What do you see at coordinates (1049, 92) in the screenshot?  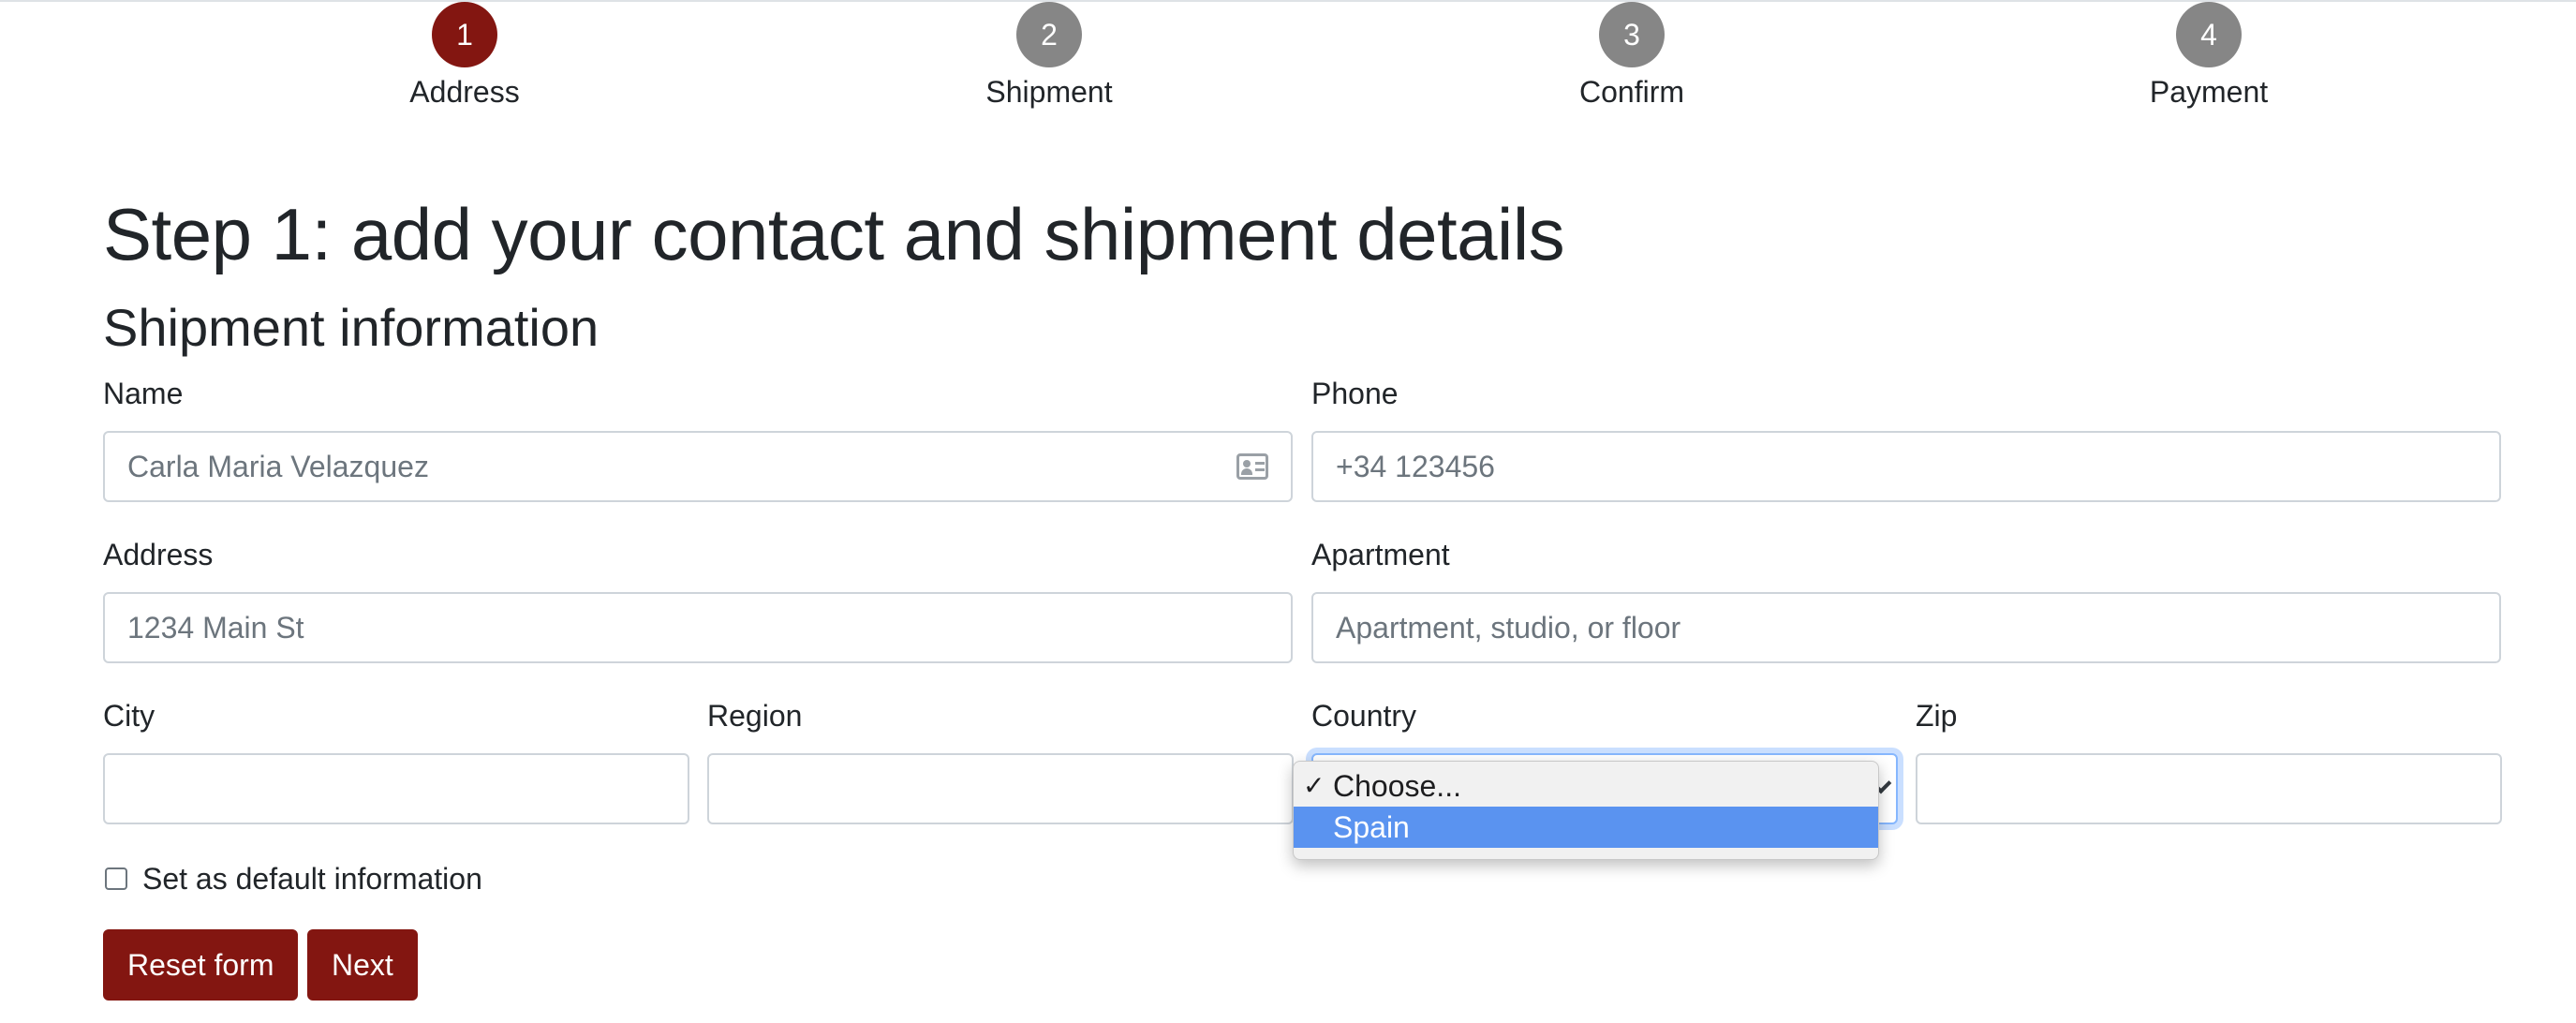 I see `step-label: Shipment` at bounding box center [1049, 92].